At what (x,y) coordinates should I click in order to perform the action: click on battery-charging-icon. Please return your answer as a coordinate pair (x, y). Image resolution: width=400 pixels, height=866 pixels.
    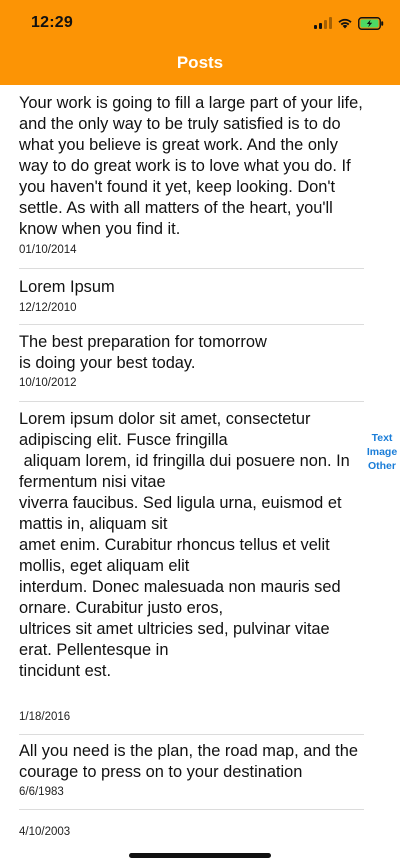
    Looking at the image, I should click on (371, 23).